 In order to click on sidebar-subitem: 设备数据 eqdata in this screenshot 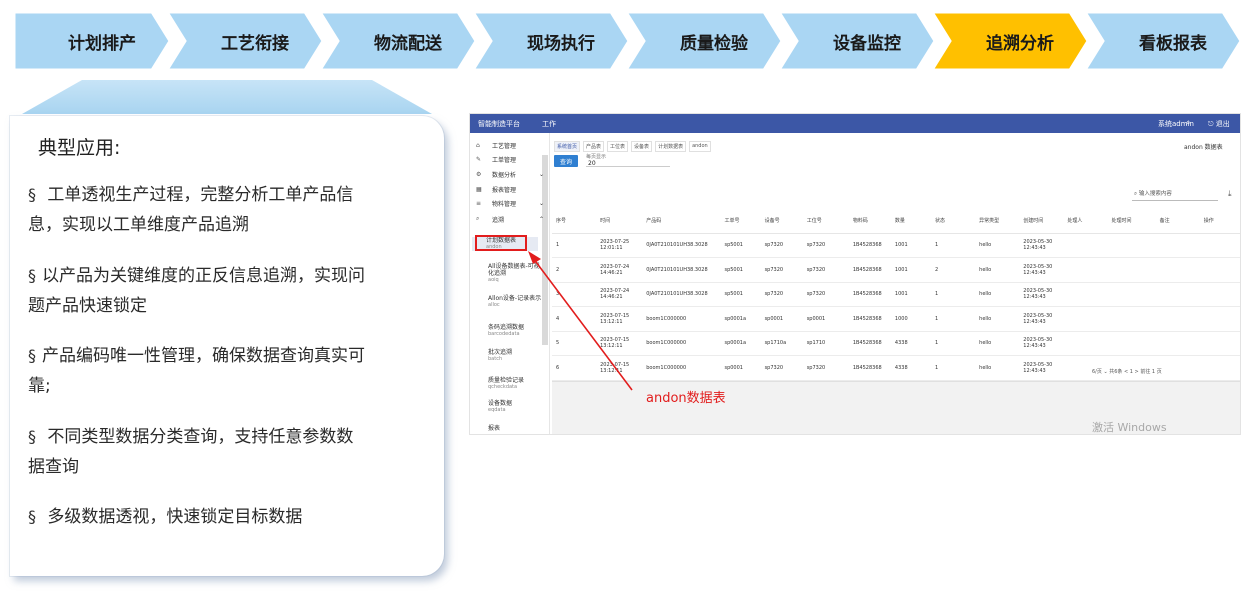, I will do `click(509, 407)`.